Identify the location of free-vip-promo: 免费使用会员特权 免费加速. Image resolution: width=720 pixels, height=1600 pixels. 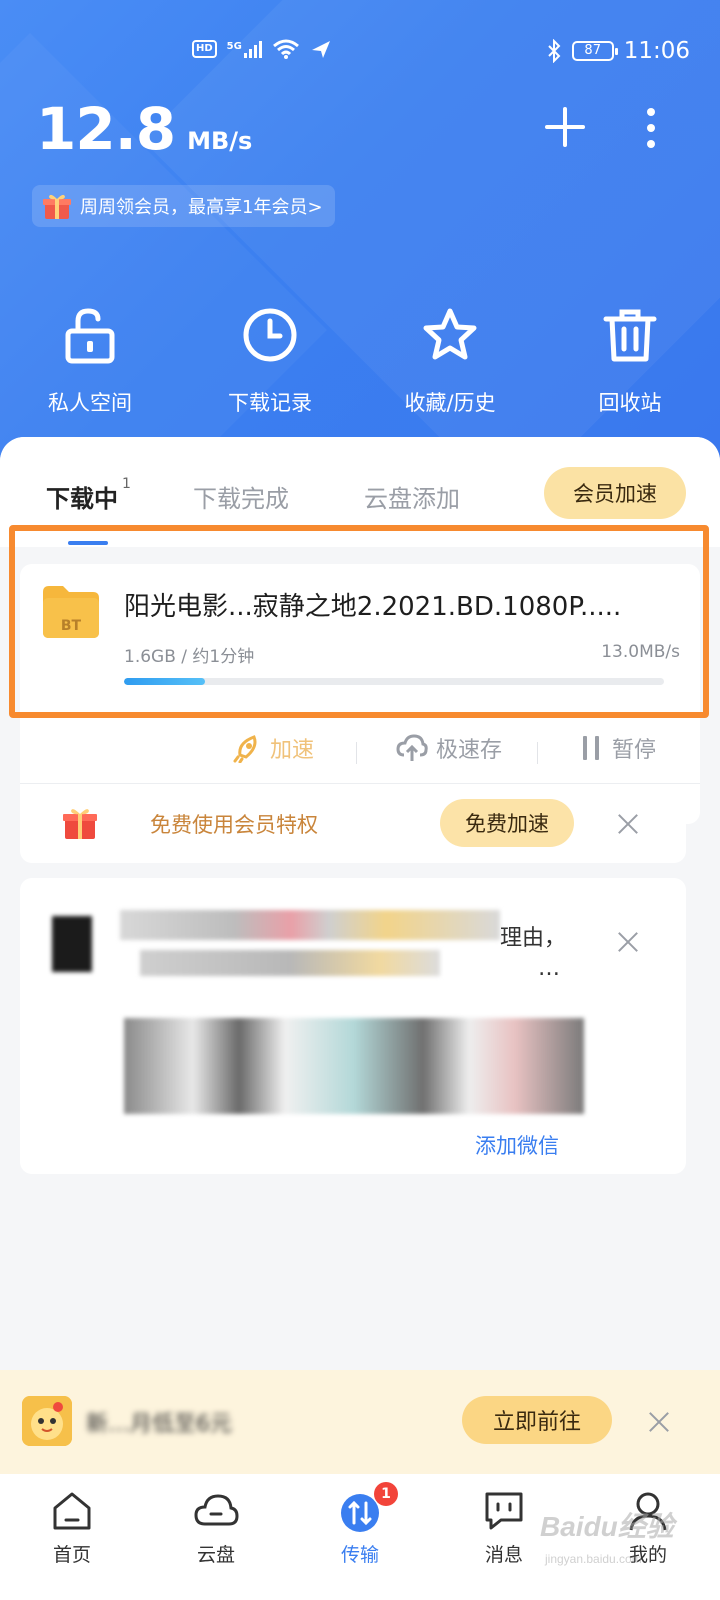
(353, 824).